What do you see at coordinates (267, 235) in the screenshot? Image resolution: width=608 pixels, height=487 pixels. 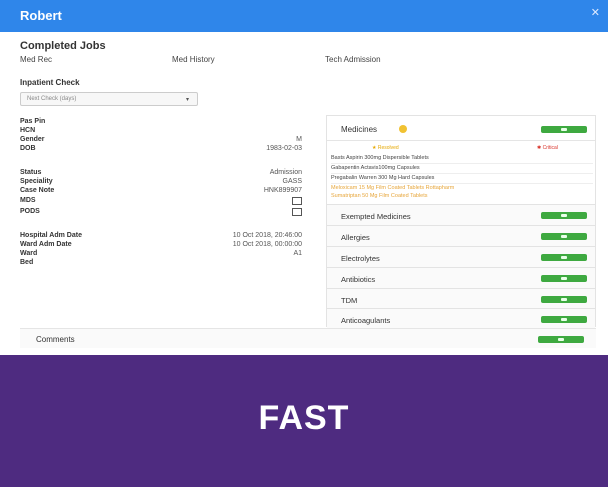 I see `admission-value: 10 Oct 2018, 20:46:00` at bounding box center [267, 235].